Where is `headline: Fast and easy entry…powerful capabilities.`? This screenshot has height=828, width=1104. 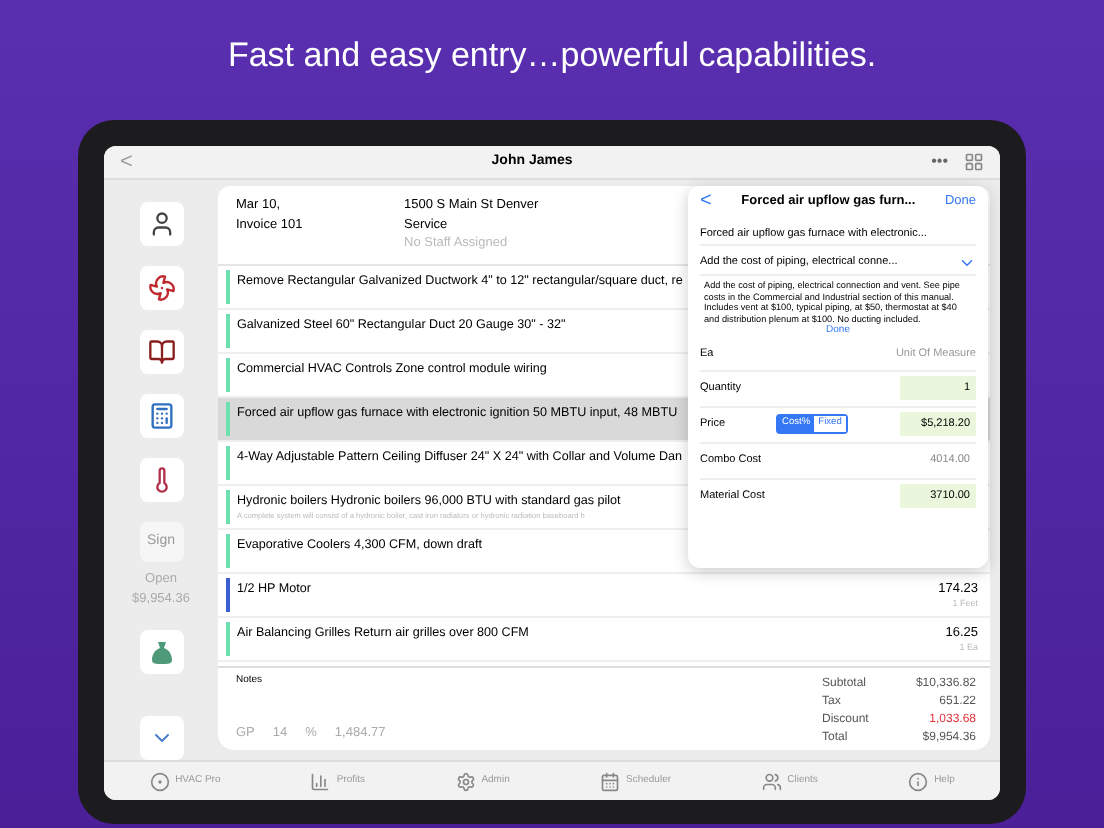
headline: Fast and easy entry…powerful capabilities. is located at coordinates (552, 56).